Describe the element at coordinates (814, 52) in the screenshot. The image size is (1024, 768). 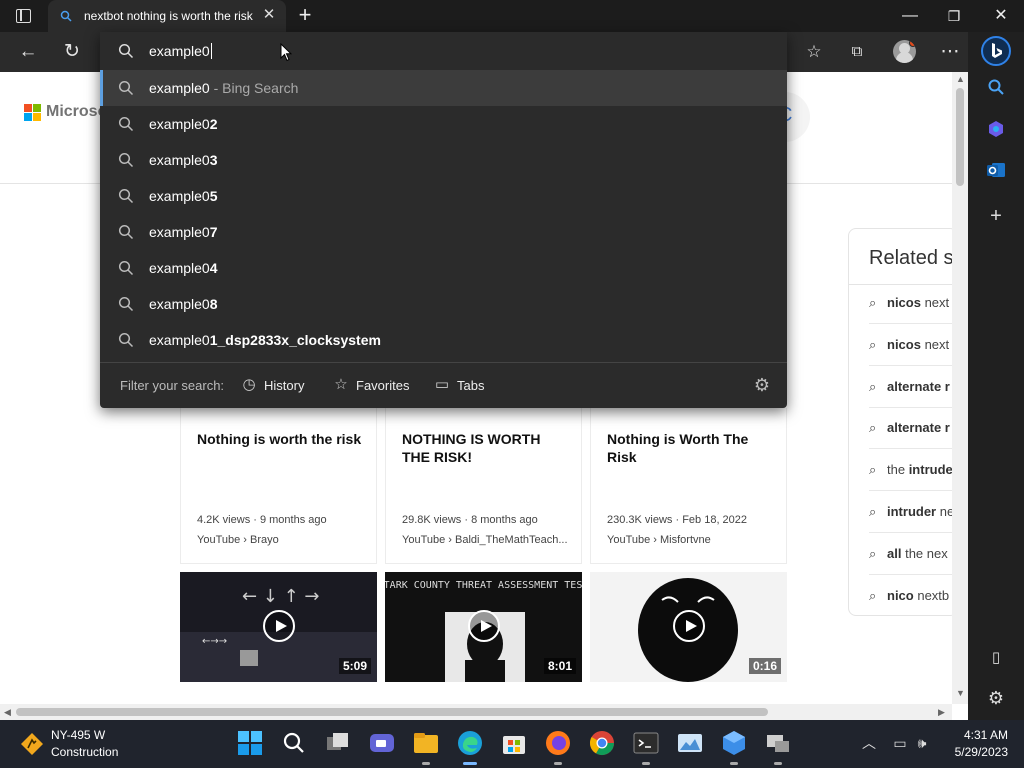
I see `favorites-icon: ☆` at that location.